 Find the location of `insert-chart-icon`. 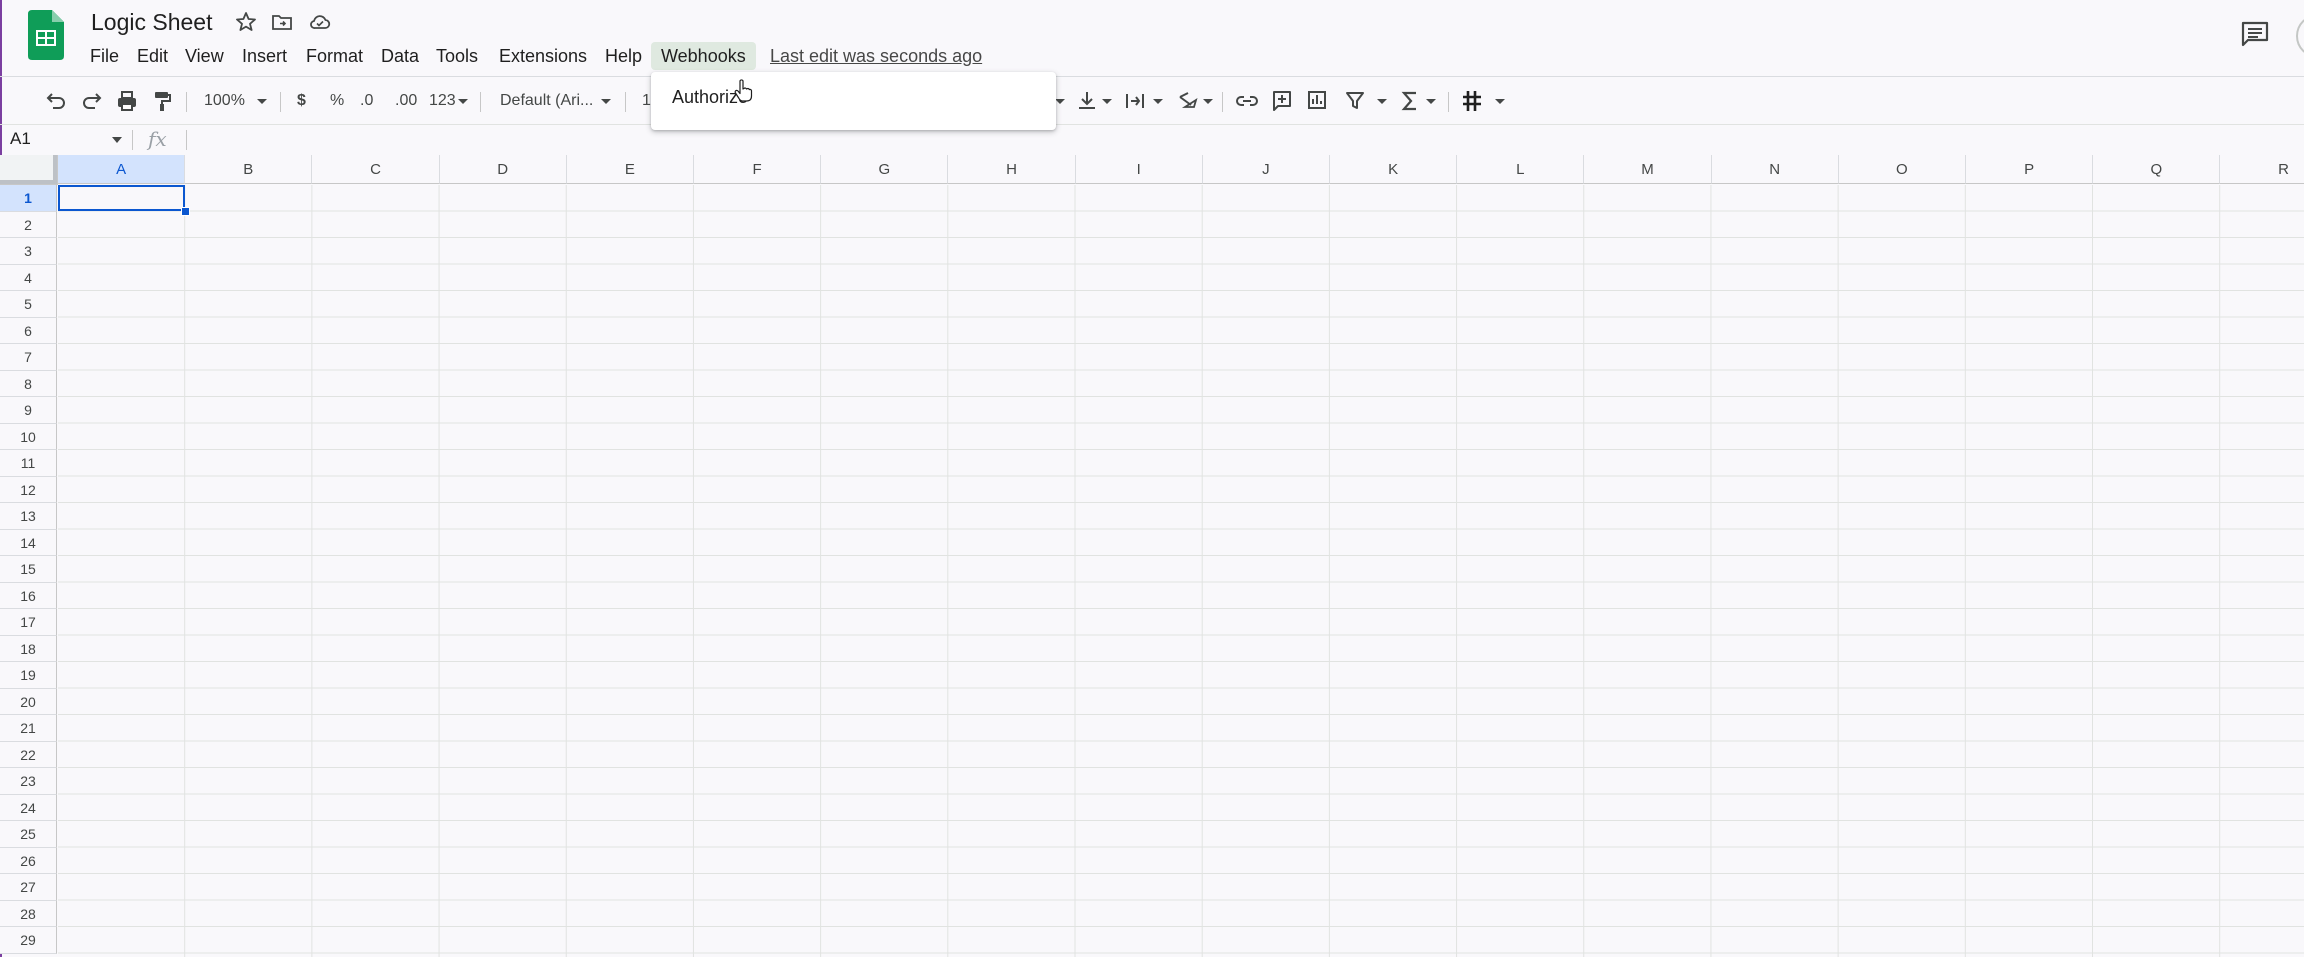

insert-chart-icon is located at coordinates (1317, 101).